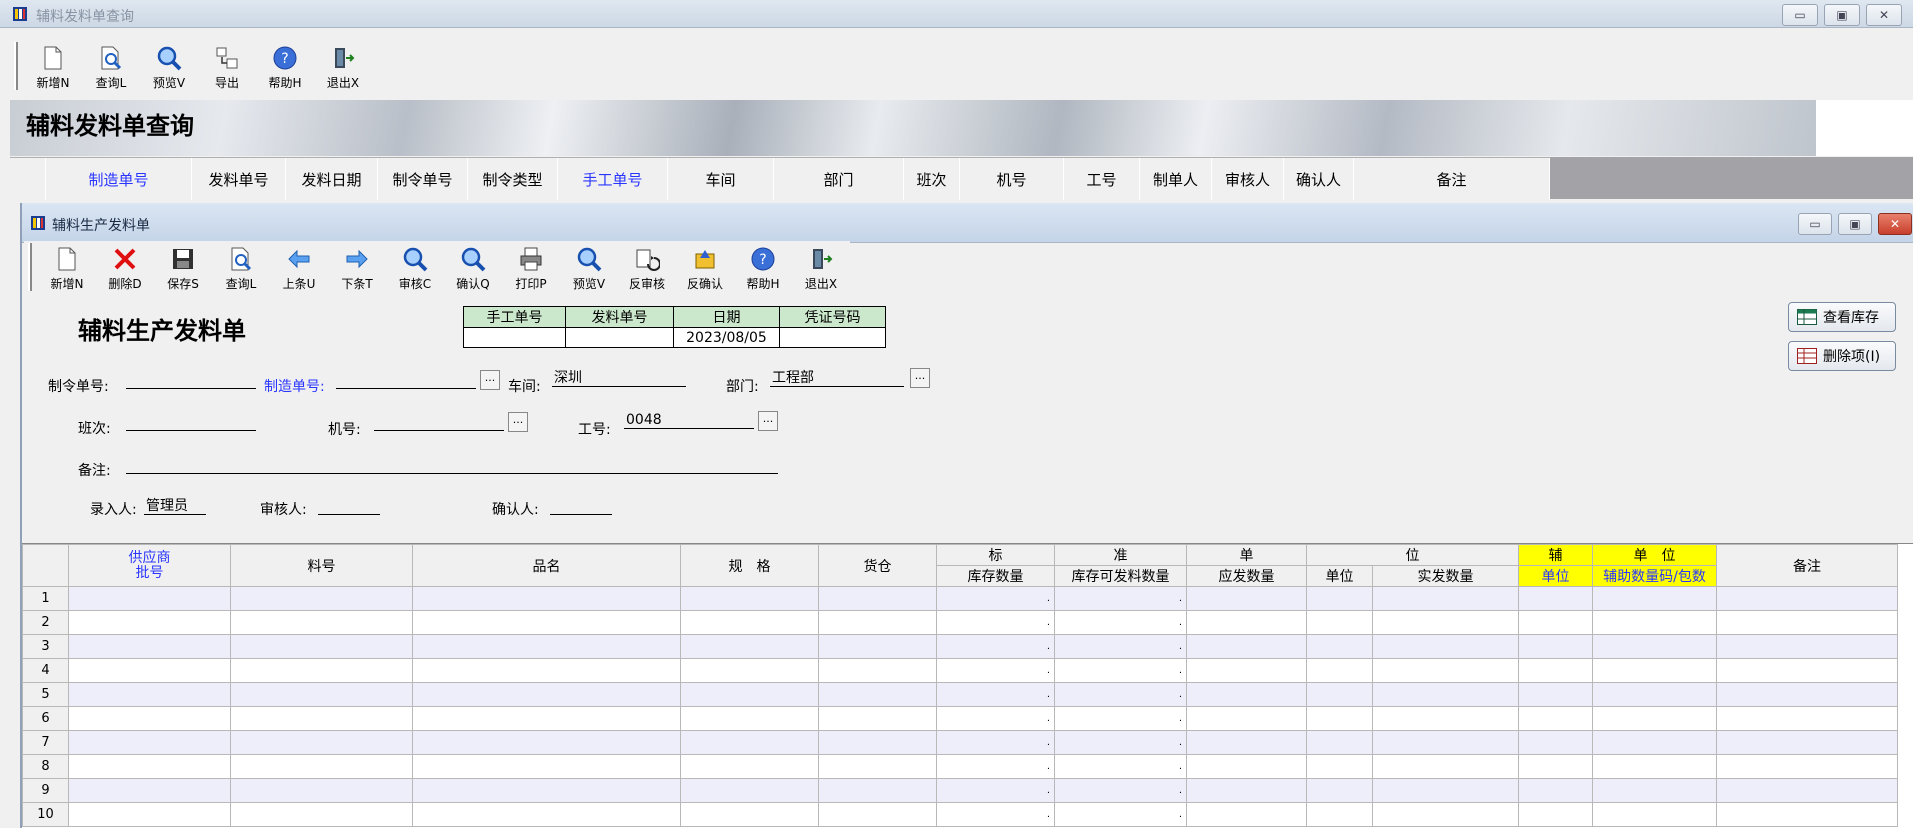 This screenshot has width=1913, height=828. Describe the element at coordinates (45, 565) in the screenshot. I see `row-number-header` at that location.